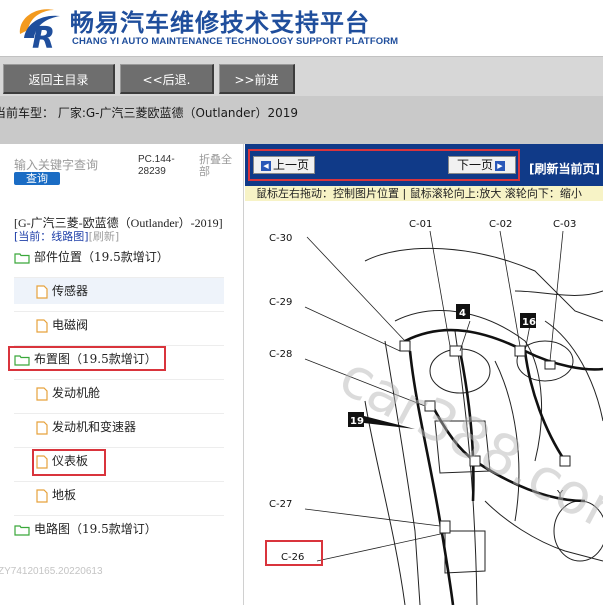  What do you see at coordinates (101, 257) in the screenshot?
I see `tree-item-label: 部件位置（19.5款增订）` at bounding box center [101, 257].